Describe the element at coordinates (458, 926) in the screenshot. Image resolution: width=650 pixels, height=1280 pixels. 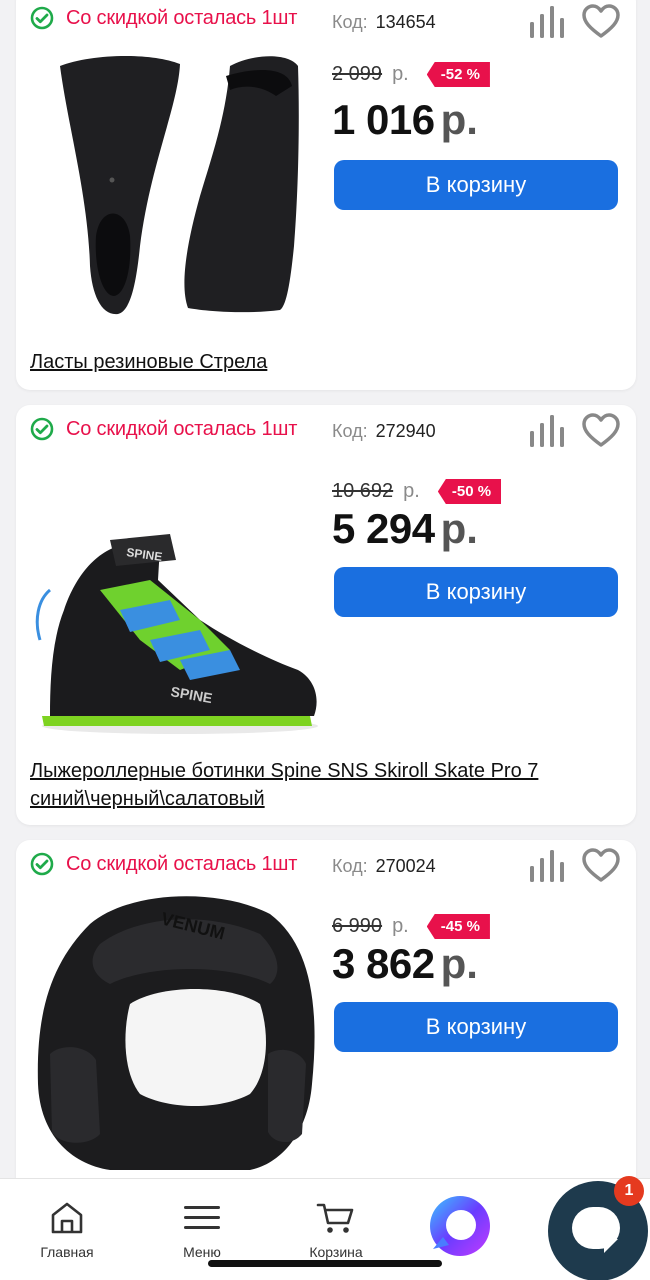
I see `discount-badge: -45 %` at that location.